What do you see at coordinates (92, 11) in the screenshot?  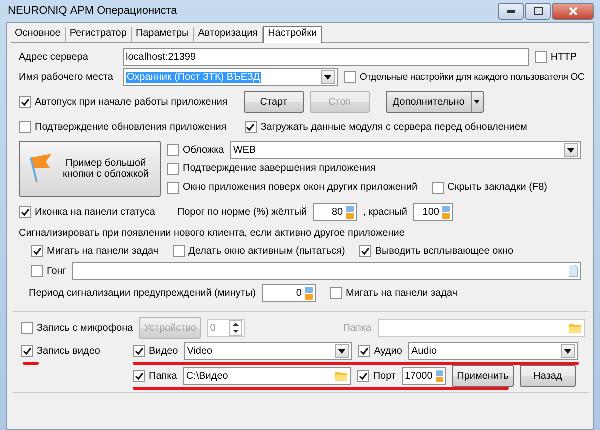 I see `window-title: NEURONIQ АРМ Операциониста` at bounding box center [92, 11].